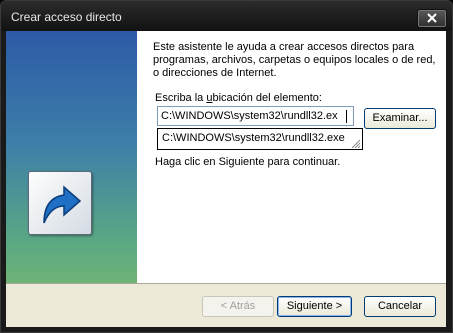 The height and width of the screenshot is (333, 453). Describe the element at coordinates (346, 116) in the screenshot. I see `text-caret` at that location.